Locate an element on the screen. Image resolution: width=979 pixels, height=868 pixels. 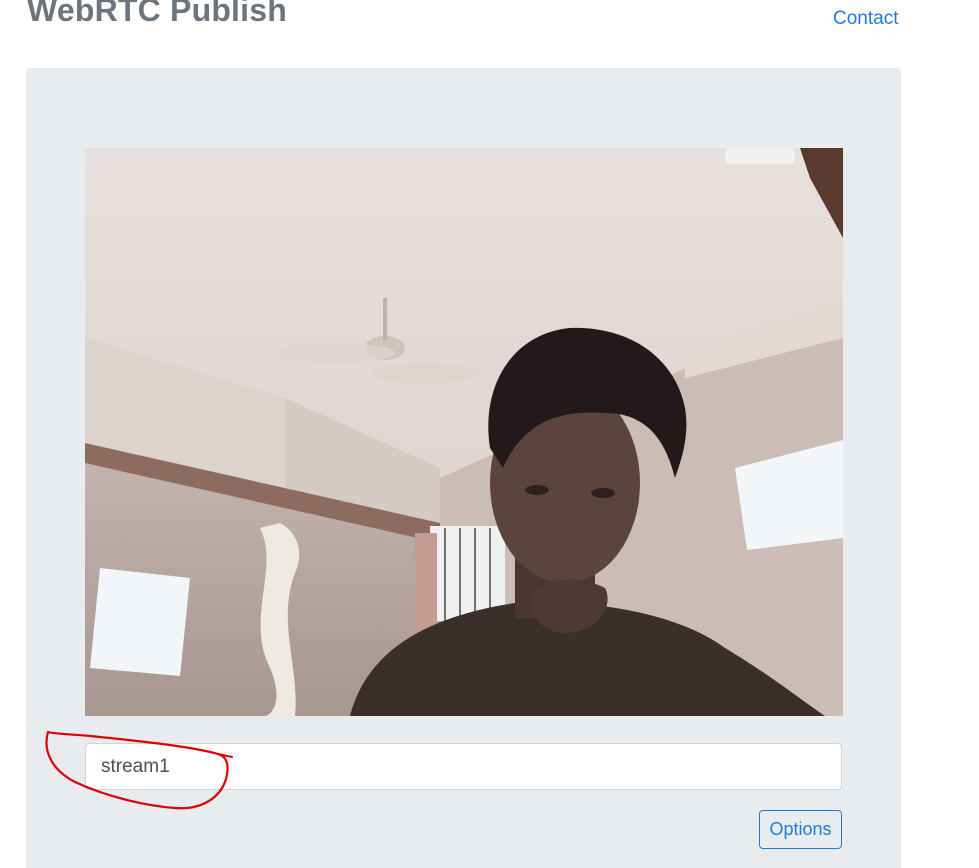
contact-link: Contact is located at coordinates (865, 19).